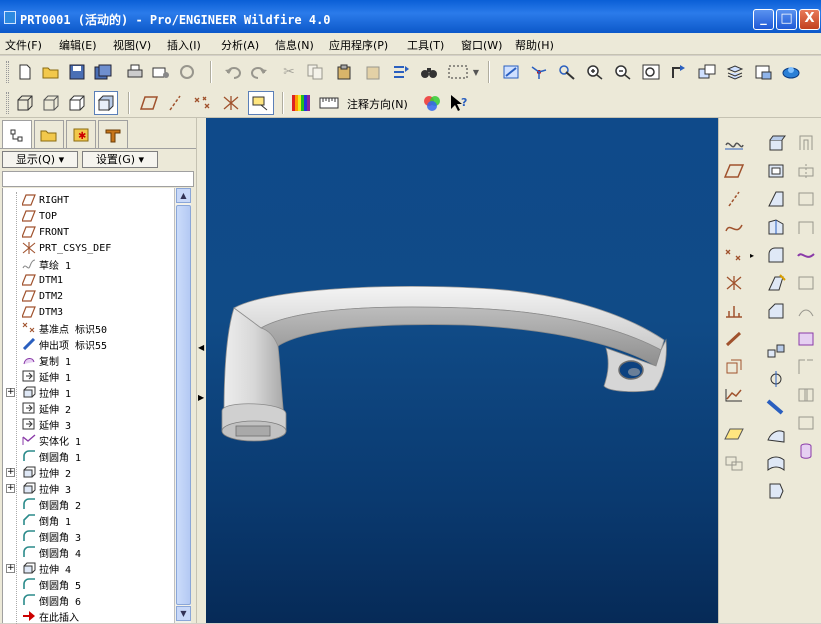 The height and width of the screenshot is (624, 821). I want to click on menu-window: 窗口(W), so click(481, 45).